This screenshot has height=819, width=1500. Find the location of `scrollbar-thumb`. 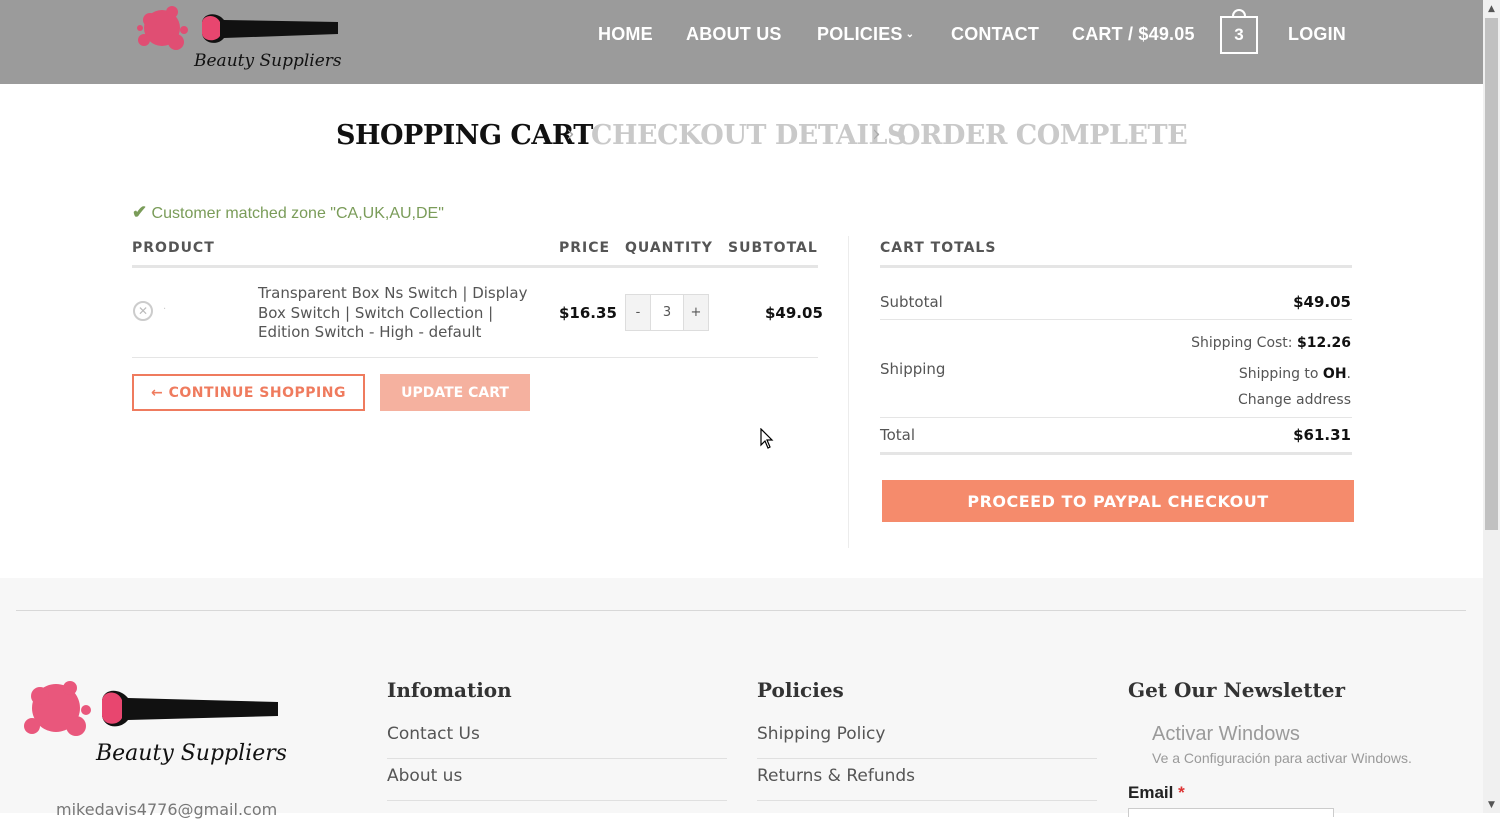

scrollbar-thumb is located at coordinates (1491, 274).